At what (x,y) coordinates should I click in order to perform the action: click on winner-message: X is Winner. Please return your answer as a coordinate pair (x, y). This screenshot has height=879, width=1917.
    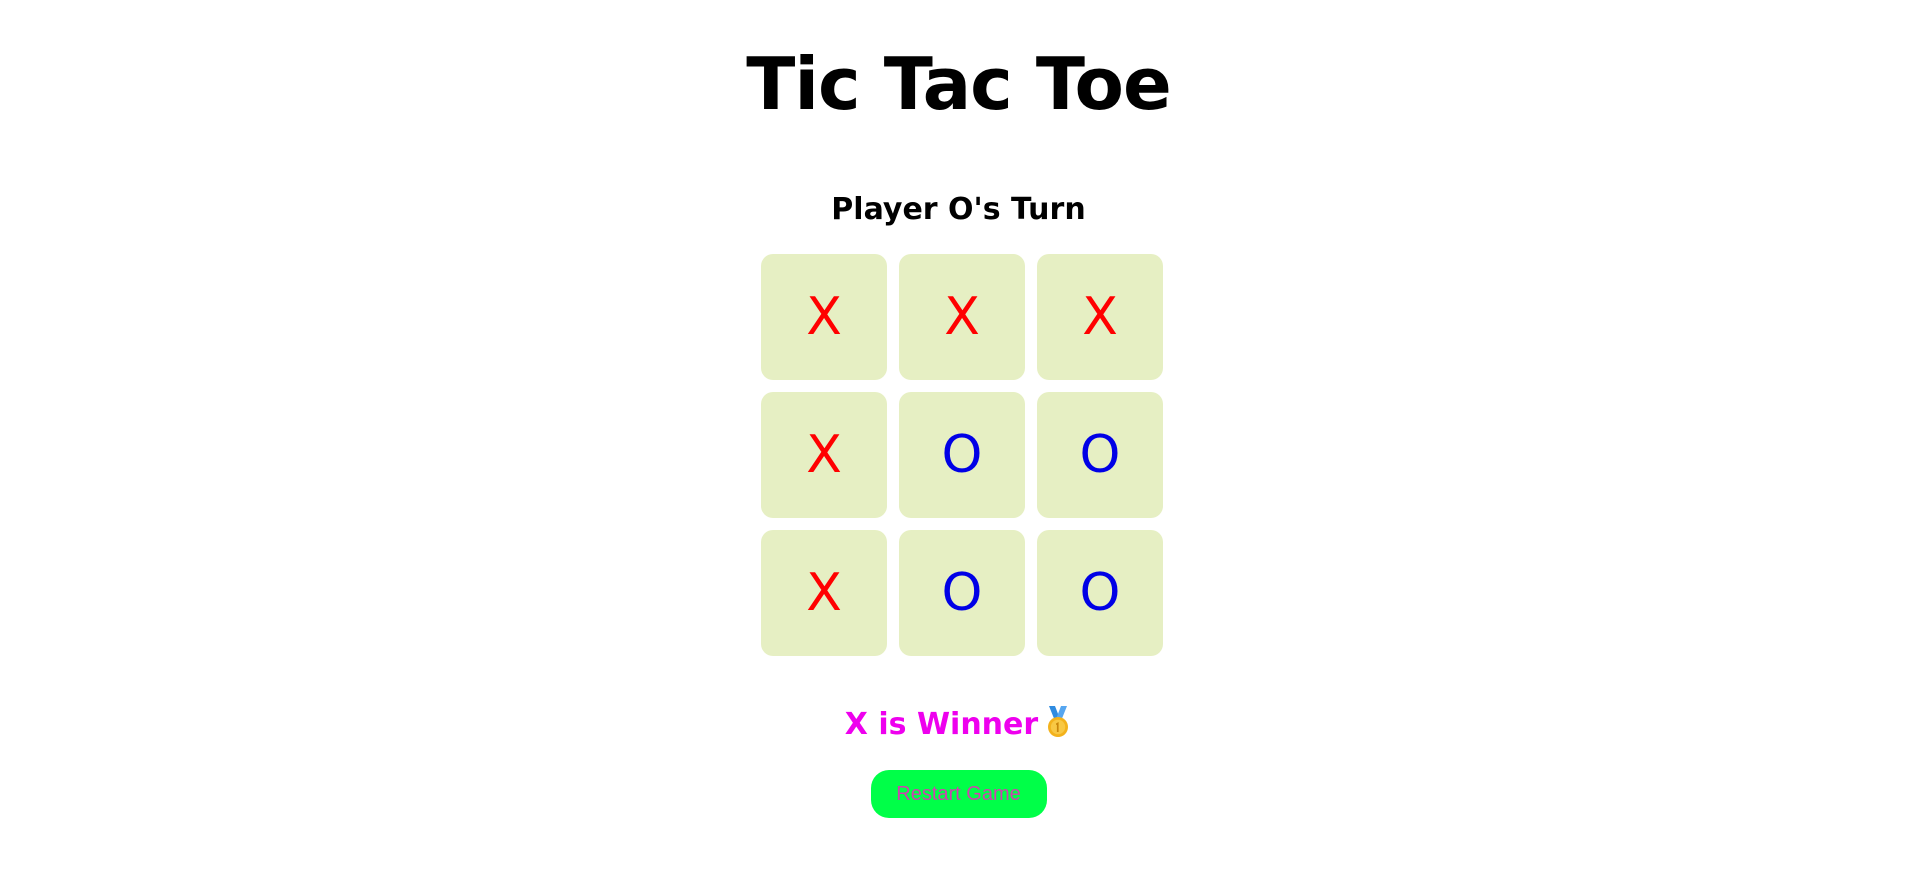
    Looking at the image, I should click on (958, 727).